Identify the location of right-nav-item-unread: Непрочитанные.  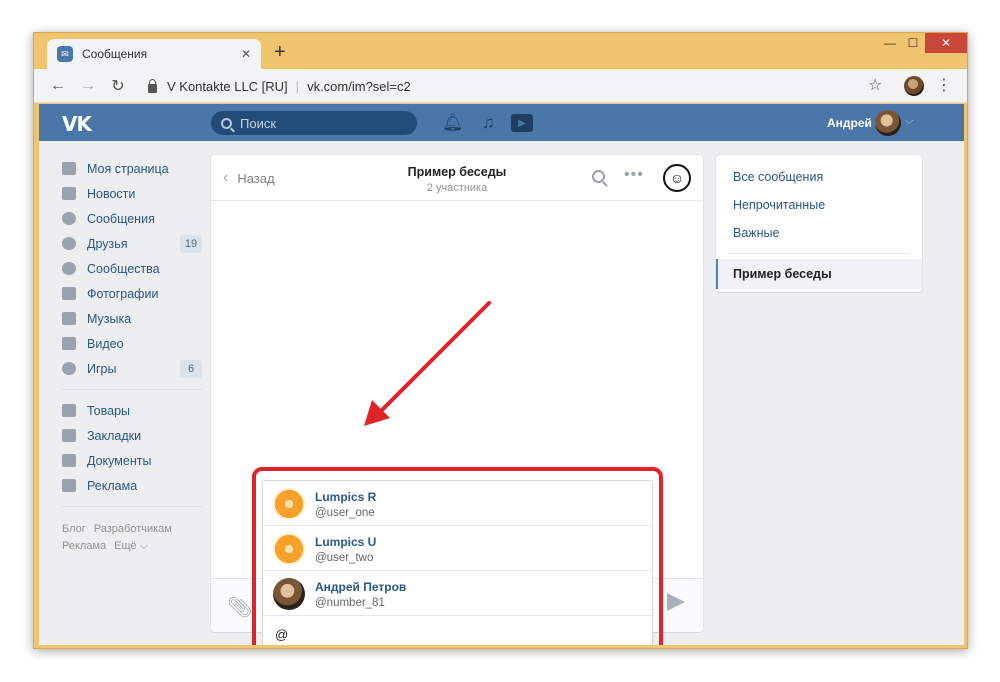
(819, 205).